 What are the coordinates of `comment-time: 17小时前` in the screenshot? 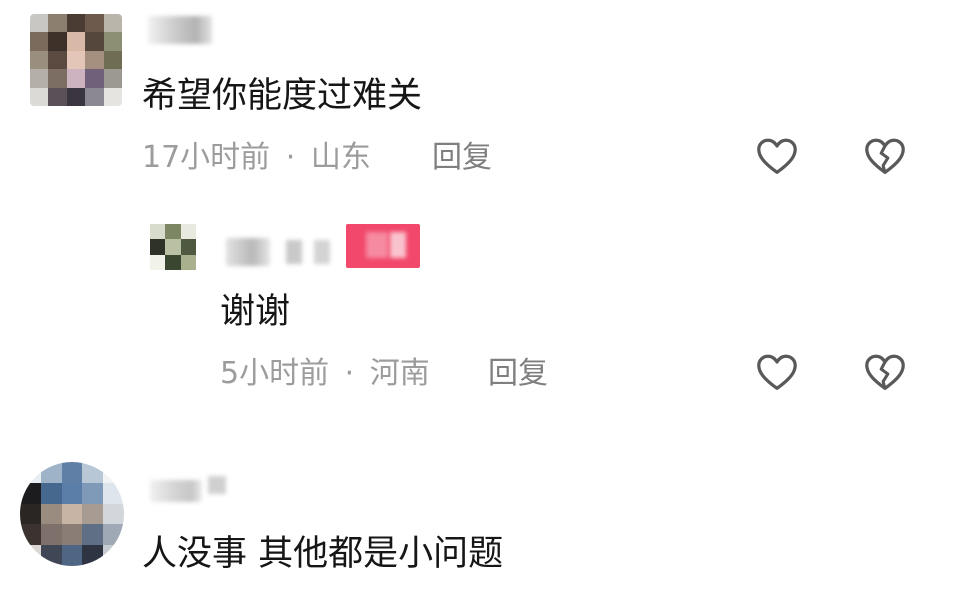 It's located at (206, 157).